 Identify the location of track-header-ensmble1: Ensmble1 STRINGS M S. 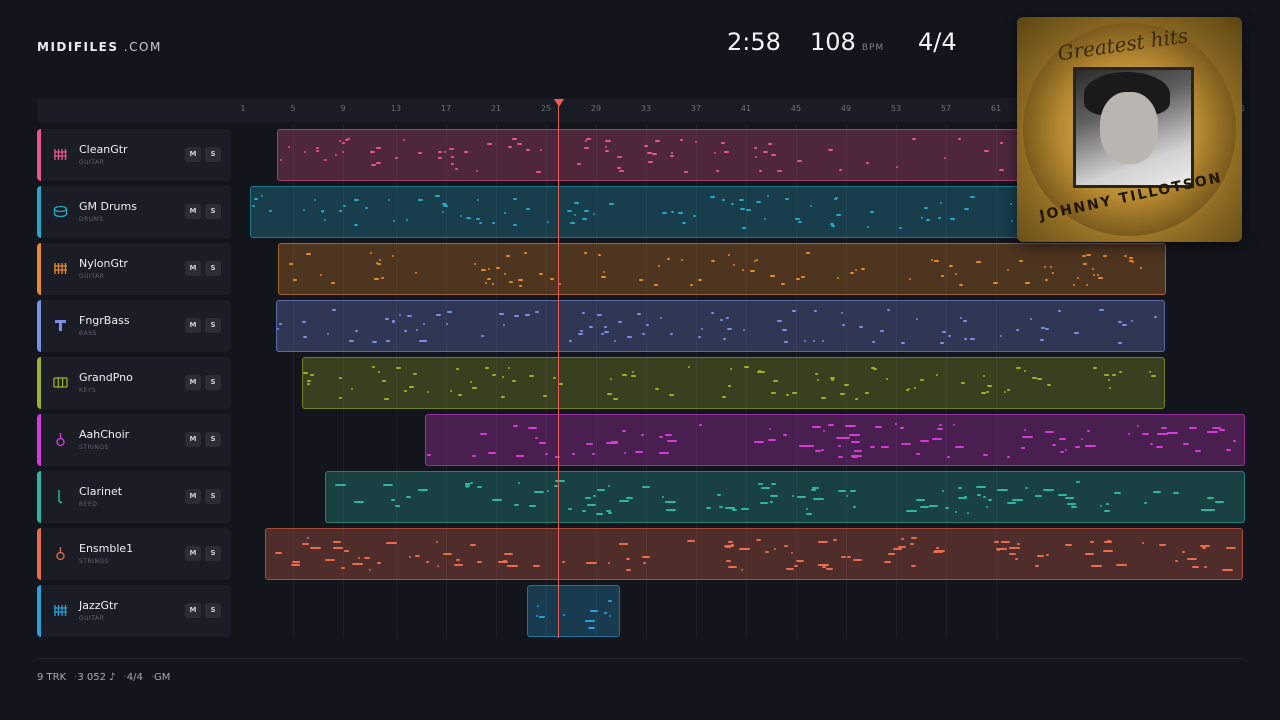
(134, 554).